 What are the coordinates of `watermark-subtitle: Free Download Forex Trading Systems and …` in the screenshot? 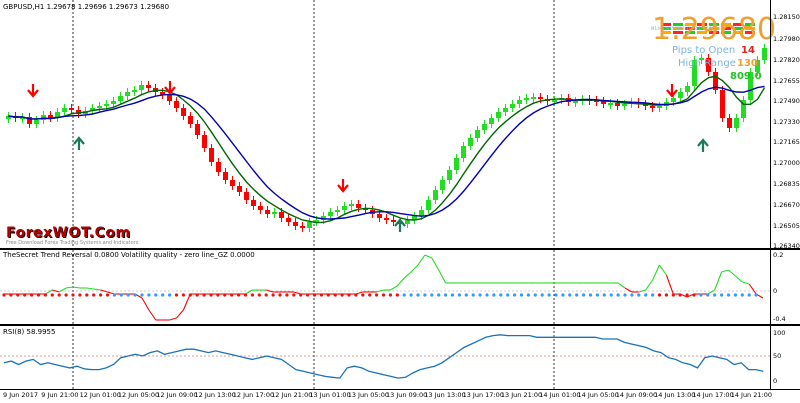 It's located at (72, 243).